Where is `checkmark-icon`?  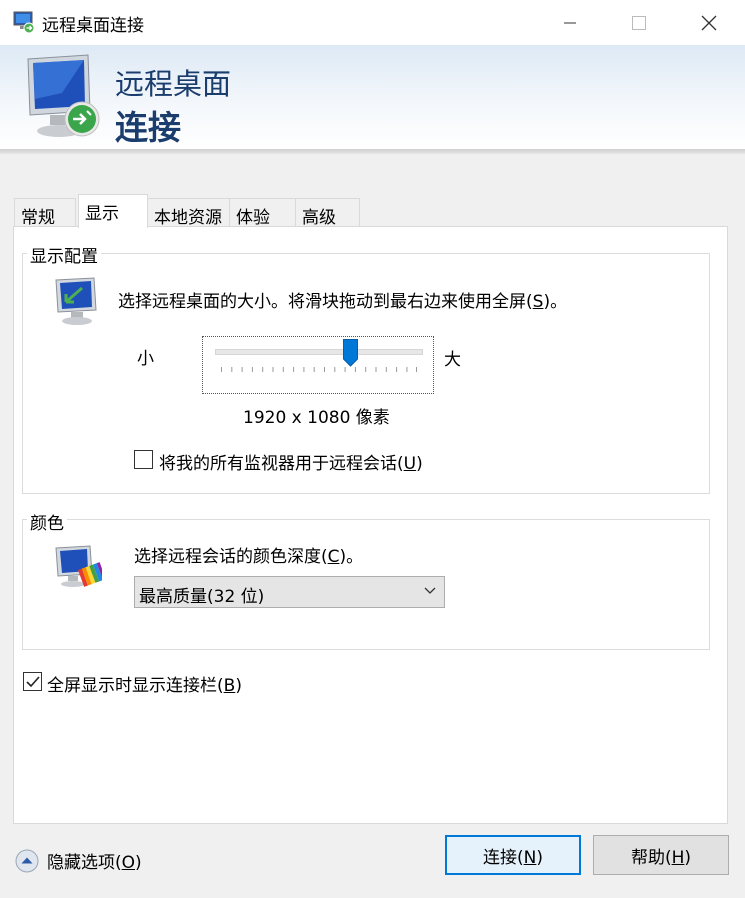 checkmark-icon is located at coordinates (33, 682).